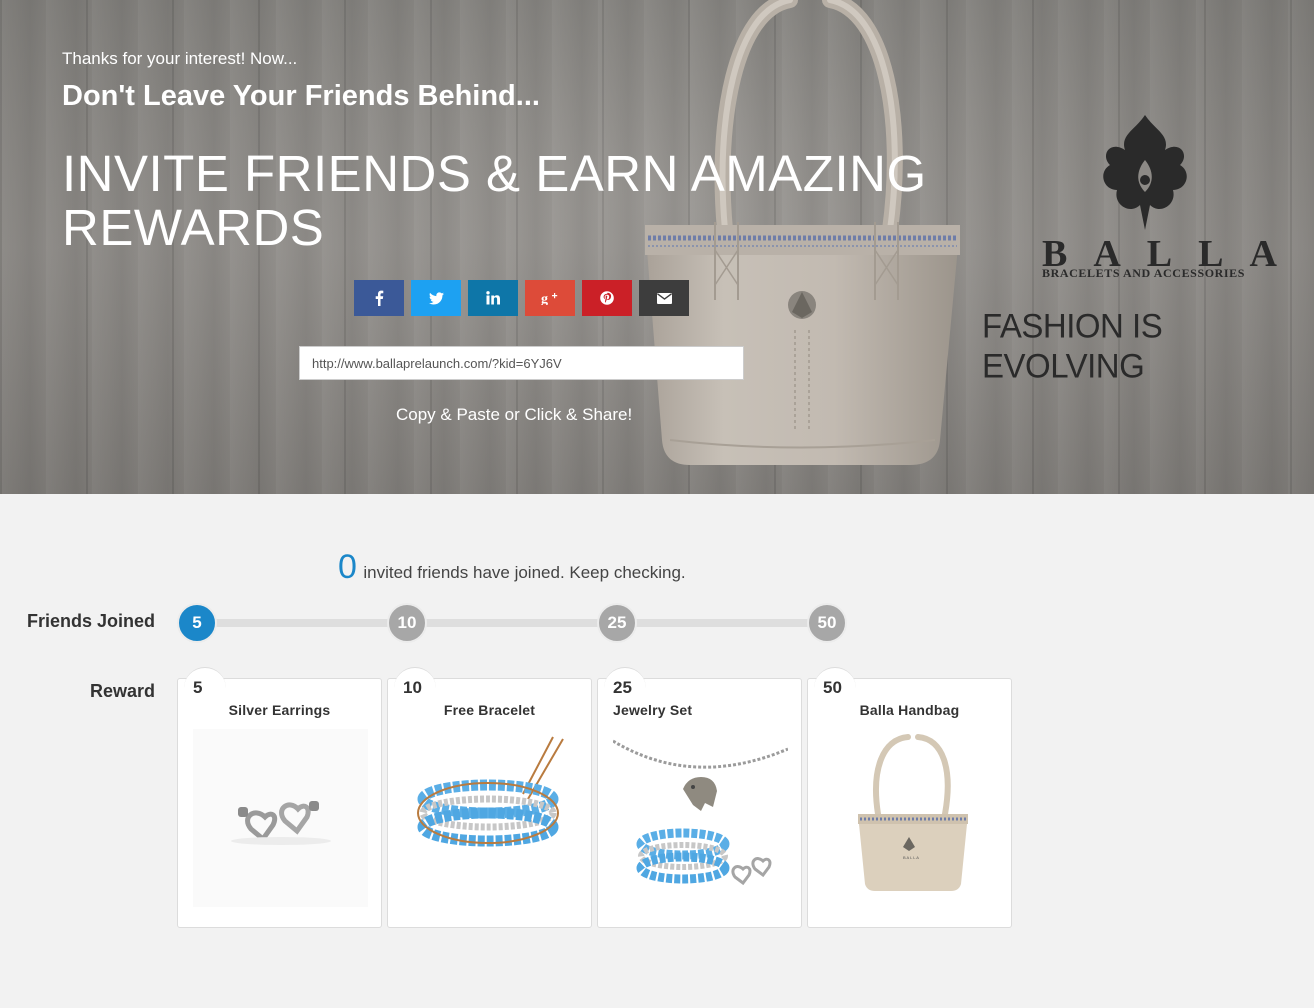  I want to click on reward-card-balla-handbag: 50 Balla Handbag B A L L A, so click(909, 797).